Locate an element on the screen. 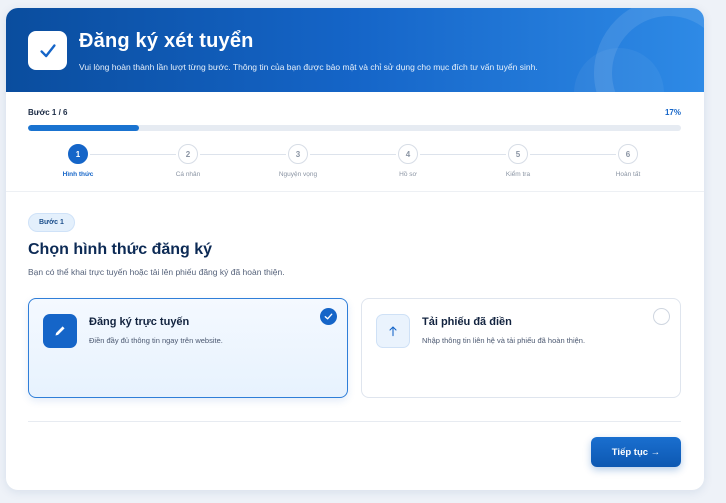  step-label: Hoàn tất is located at coordinates (628, 174).